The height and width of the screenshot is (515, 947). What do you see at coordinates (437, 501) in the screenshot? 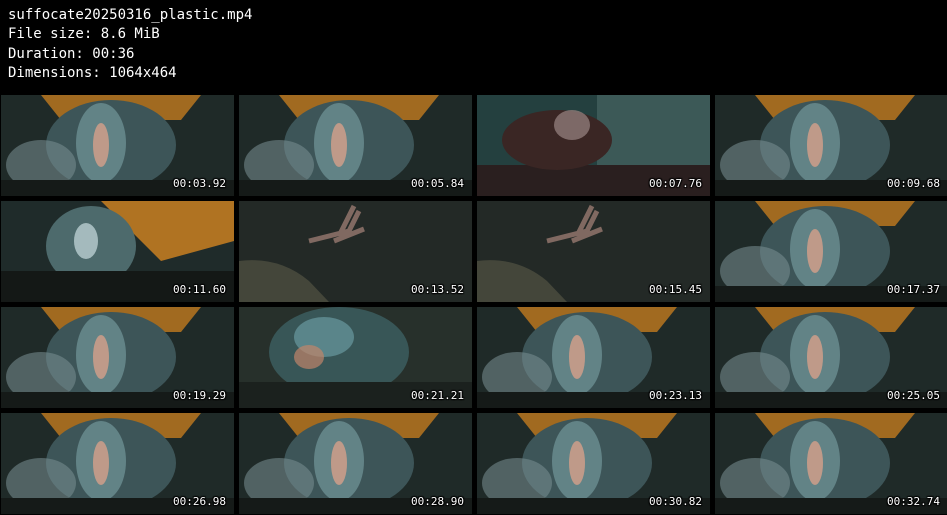
I see `thumbnail-timestamp: 00:28.90` at bounding box center [437, 501].